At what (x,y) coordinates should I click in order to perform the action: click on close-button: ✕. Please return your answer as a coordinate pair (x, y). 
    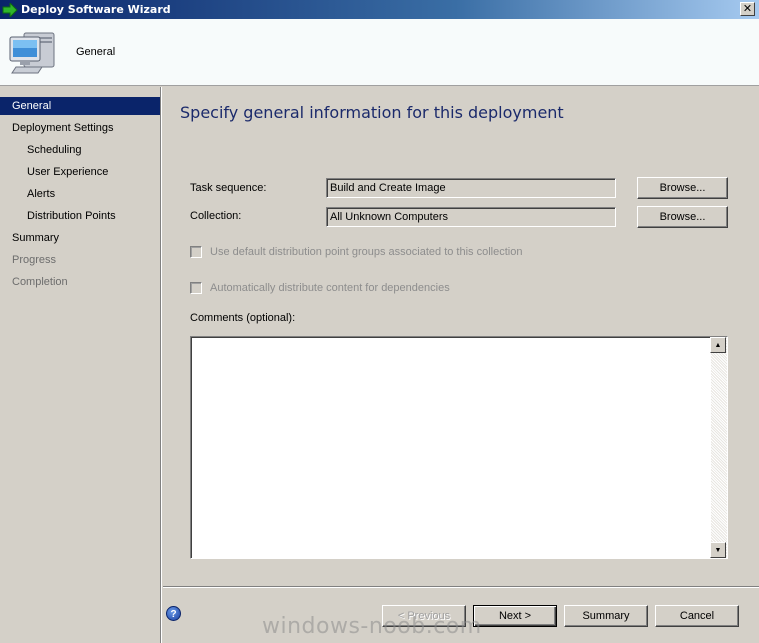
    Looking at the image, I should click on (747, 9).